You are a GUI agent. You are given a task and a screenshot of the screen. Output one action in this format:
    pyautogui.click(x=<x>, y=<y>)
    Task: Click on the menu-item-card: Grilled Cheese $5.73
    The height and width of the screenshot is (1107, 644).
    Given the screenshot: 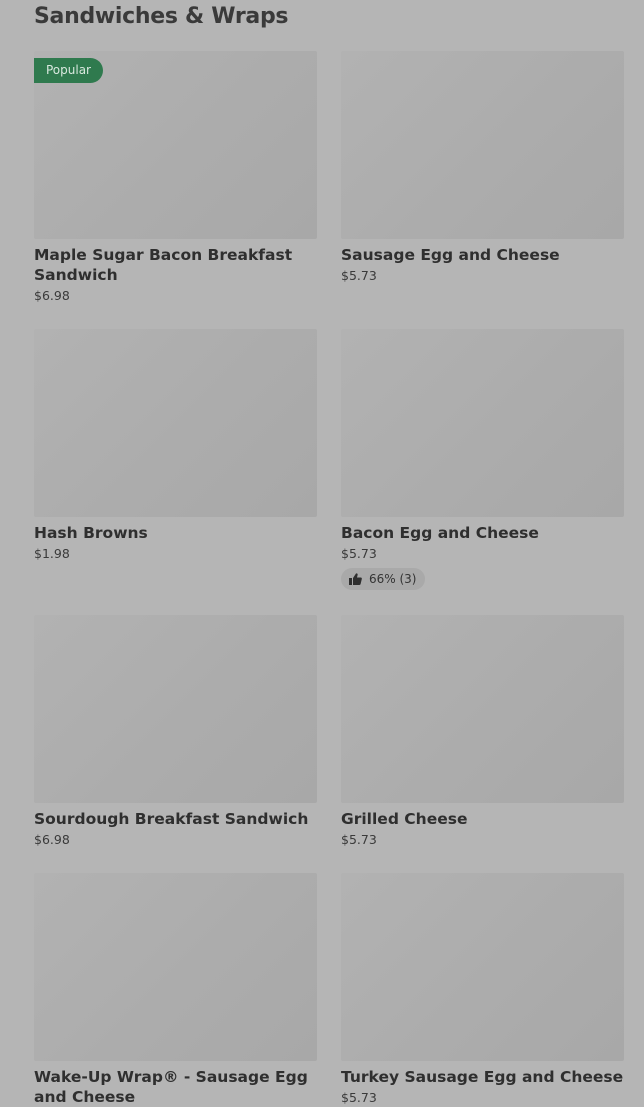 What is the action you would take?
    pyautogui.click(x=482, y=731)
    